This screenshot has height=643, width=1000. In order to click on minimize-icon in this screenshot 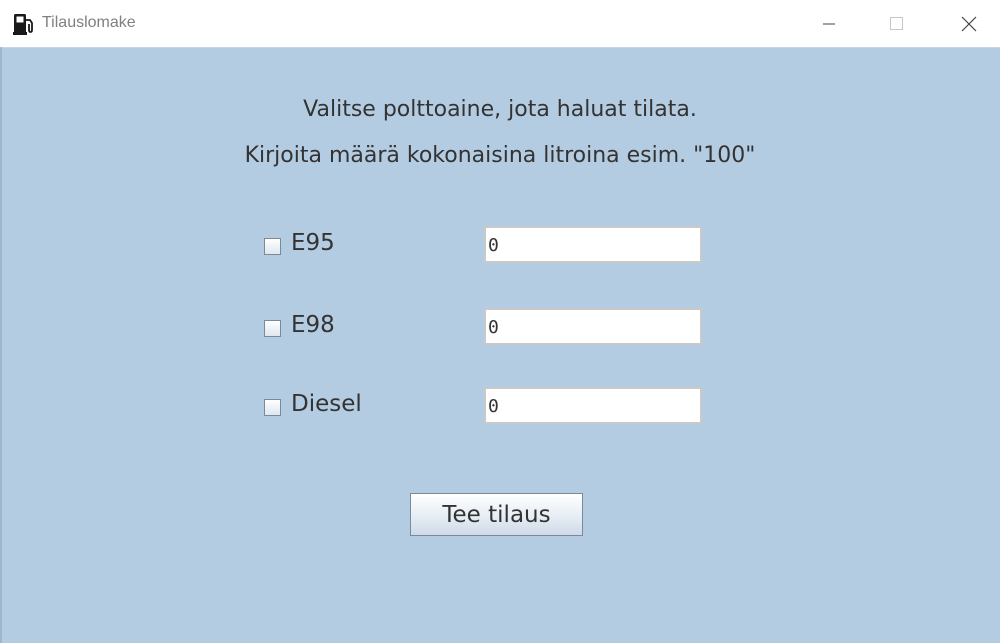, I will do `click(829, 23)`.